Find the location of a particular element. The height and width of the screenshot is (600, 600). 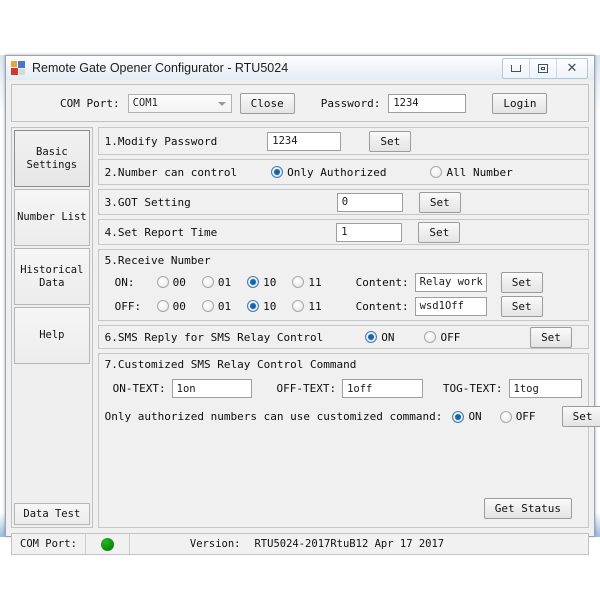

on-text-input: 1on is located at coordinates (212, 388).